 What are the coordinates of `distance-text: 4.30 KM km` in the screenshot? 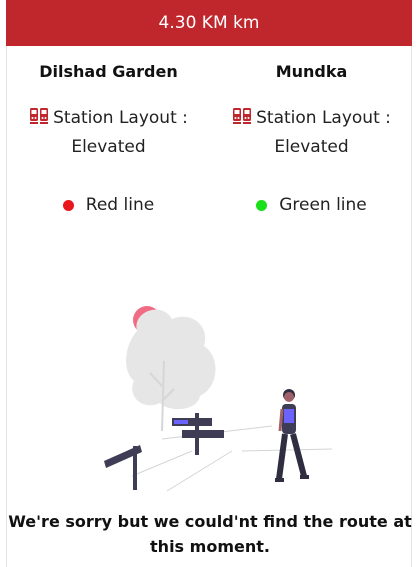 It's located at (209, 23).